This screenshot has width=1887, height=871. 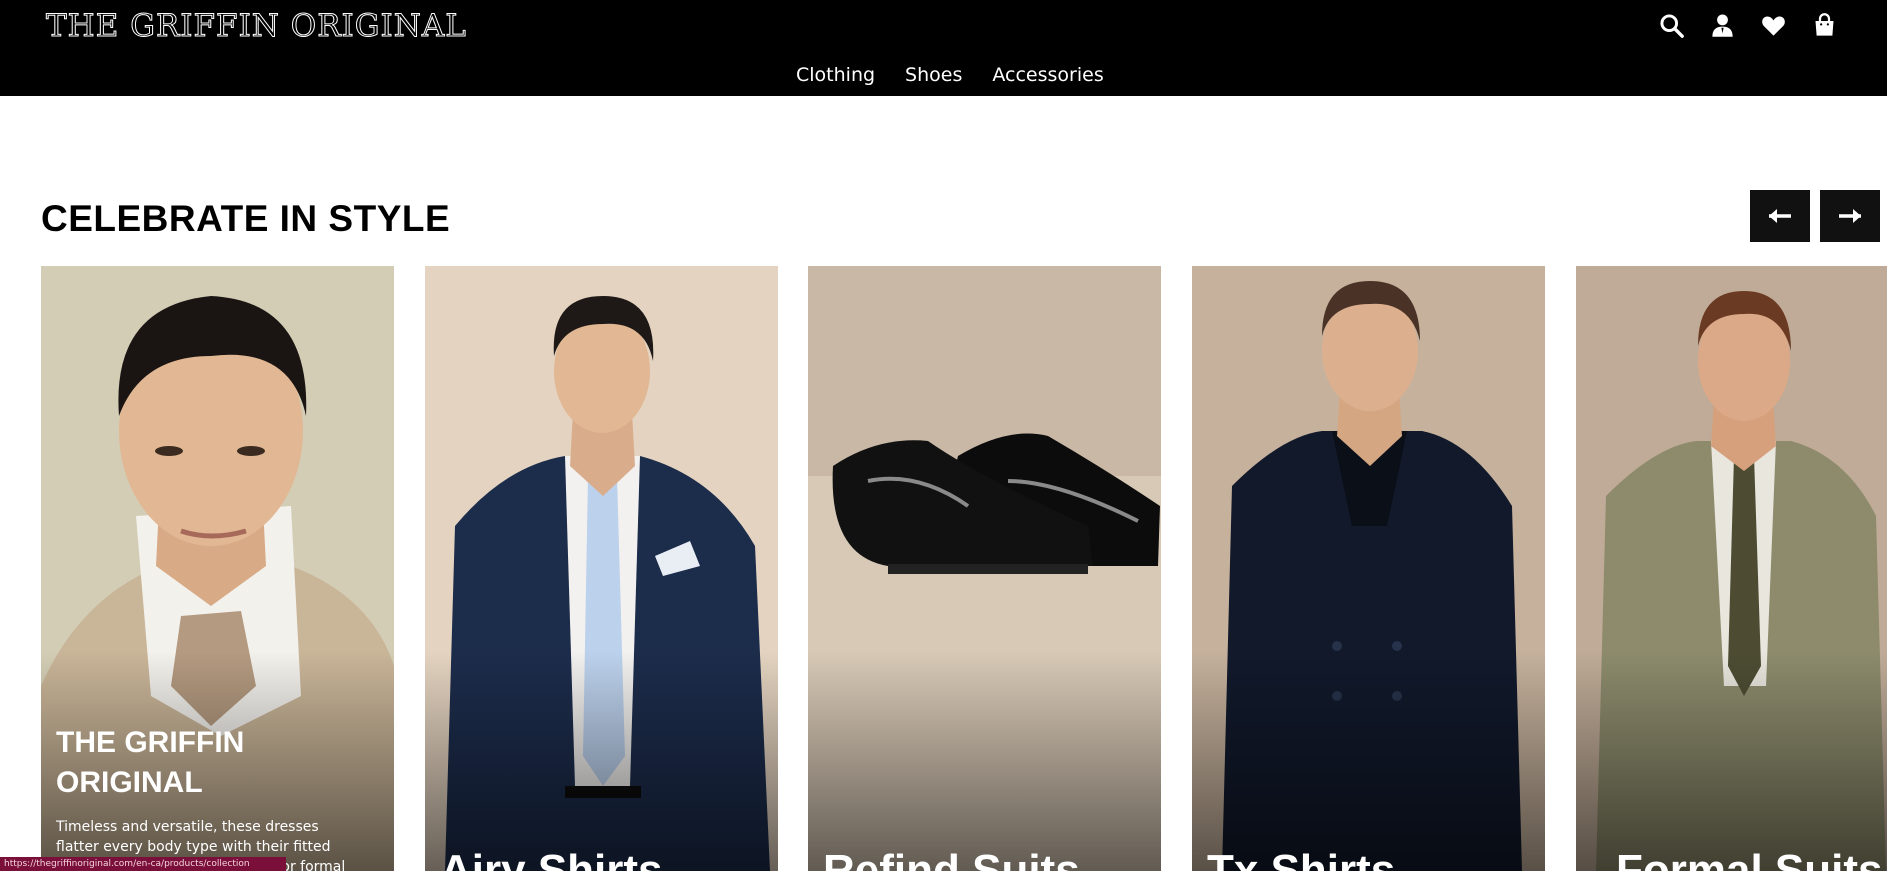 What do you see at coordinates (1671, 25) in the screenshot?
I see `search-icon` at bounding box center [1671, 25].